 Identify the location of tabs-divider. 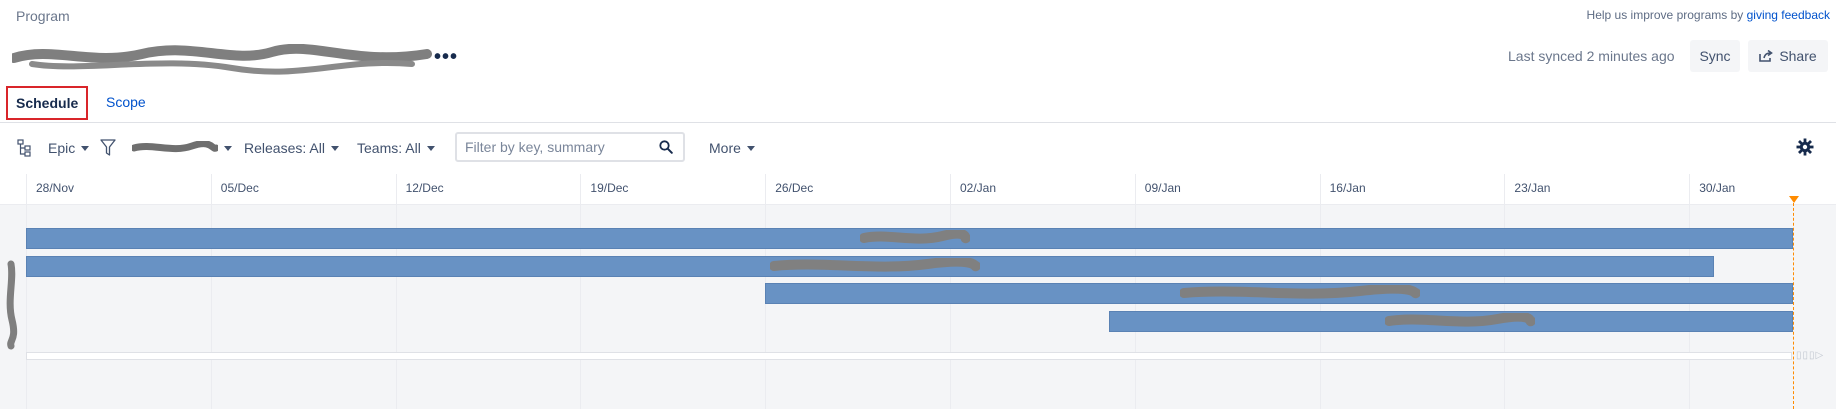
(918, 122).